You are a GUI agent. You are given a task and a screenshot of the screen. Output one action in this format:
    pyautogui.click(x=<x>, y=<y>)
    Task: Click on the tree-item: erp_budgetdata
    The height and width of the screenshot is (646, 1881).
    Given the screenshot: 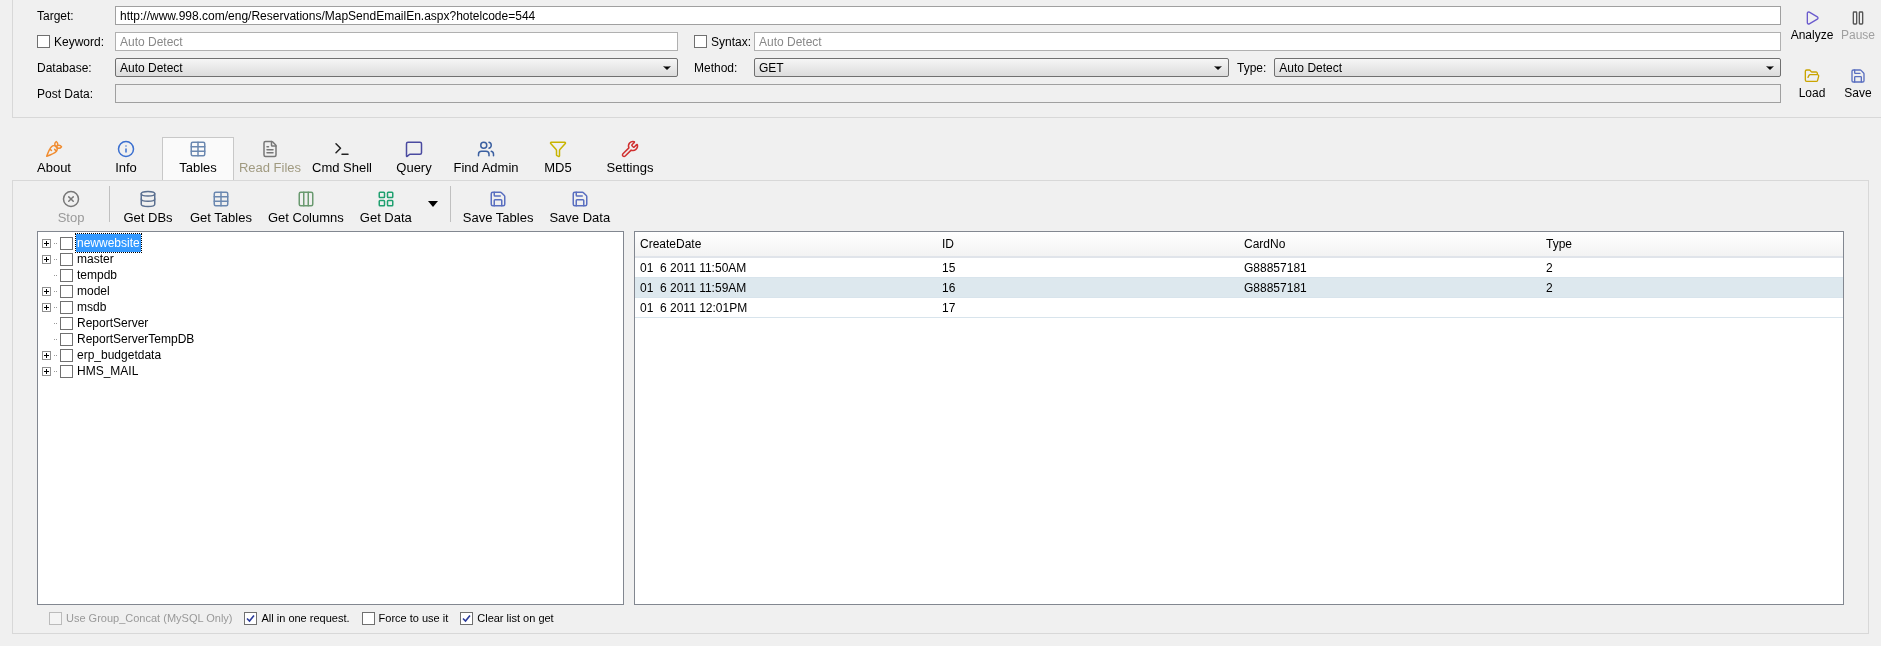 What is the action you would take?
    pyautogui.click(x=119, y=355)
    